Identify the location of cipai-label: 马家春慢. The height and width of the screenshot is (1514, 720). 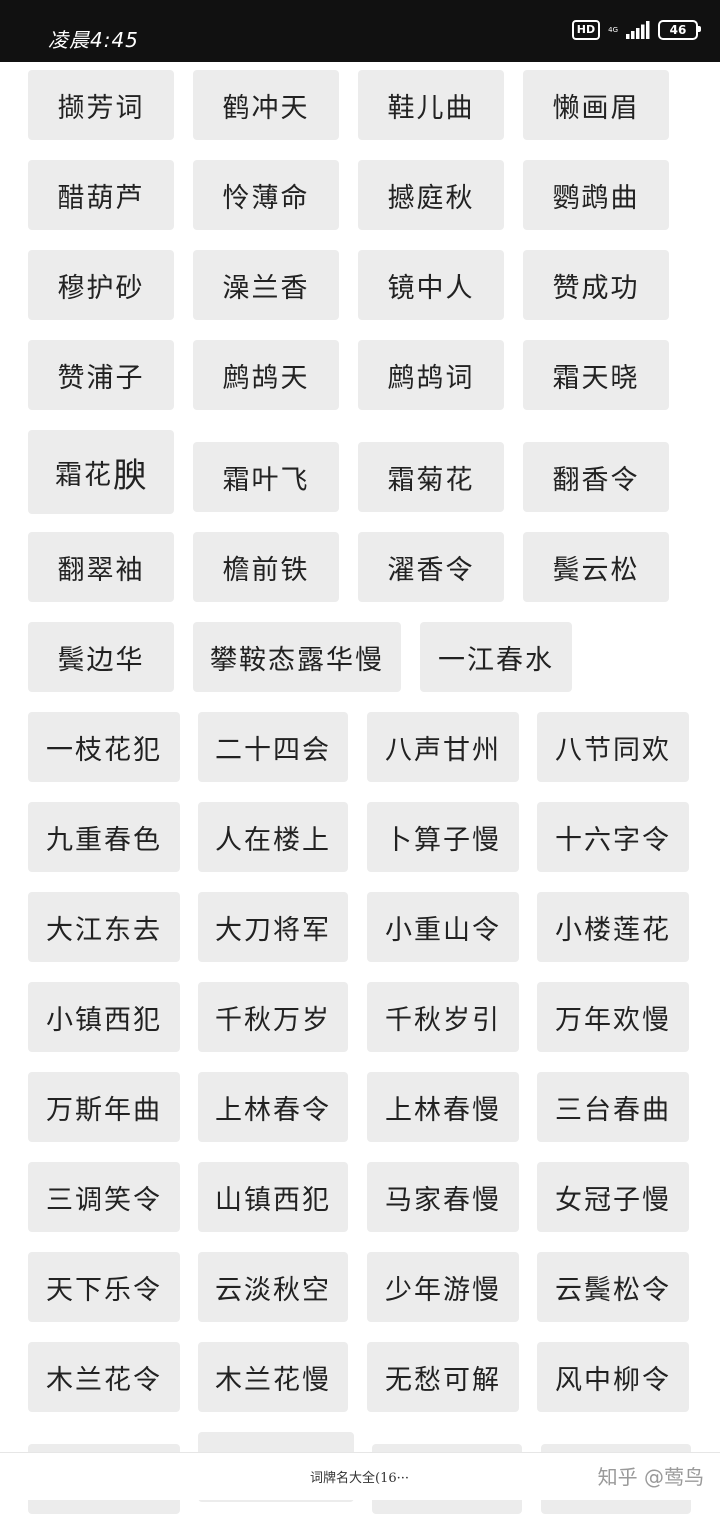
(443, 1200).